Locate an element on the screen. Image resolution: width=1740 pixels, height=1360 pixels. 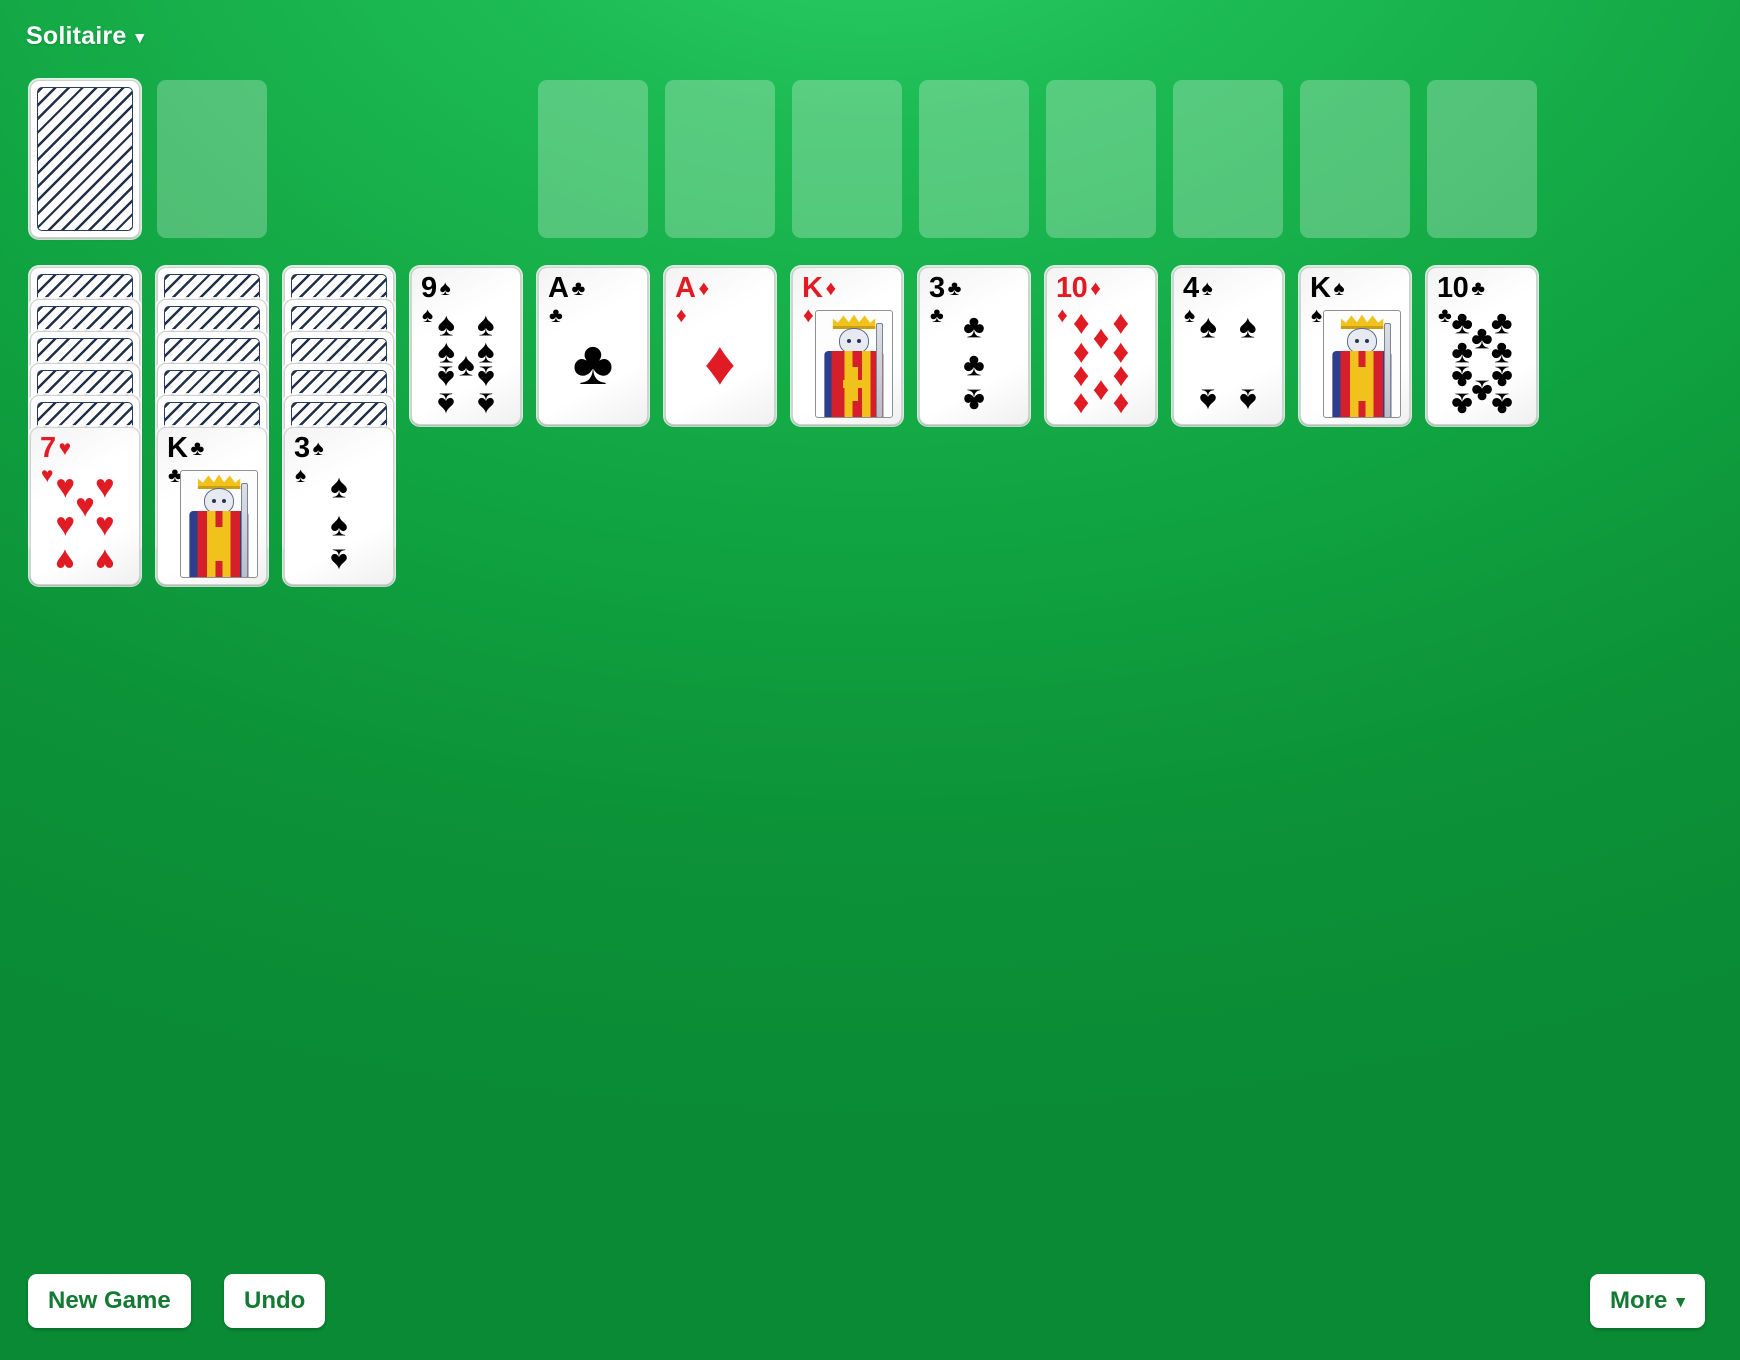
tableau-card: A ♦ ♦ ♦ is located at coordinates (720, 346).